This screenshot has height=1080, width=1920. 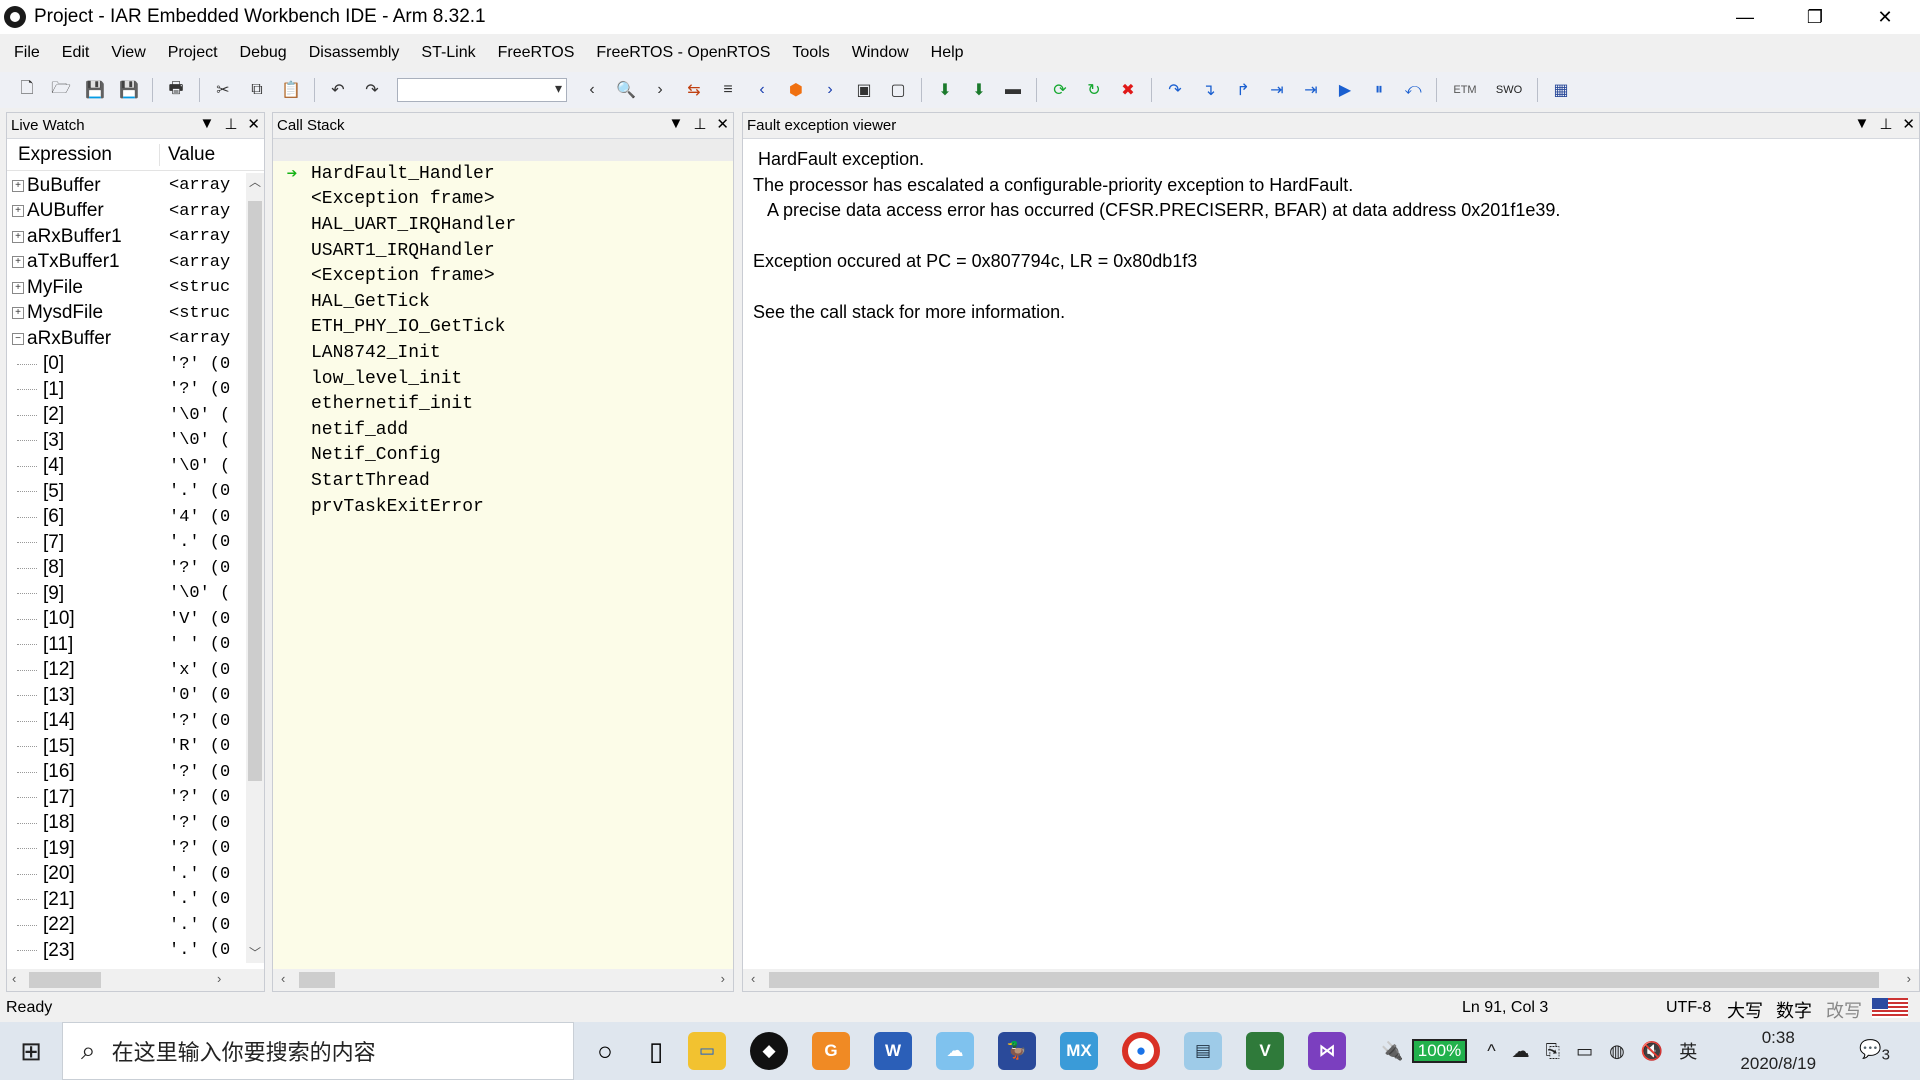 I want to click on save-icon: 💾, so click(x=95, y=90).